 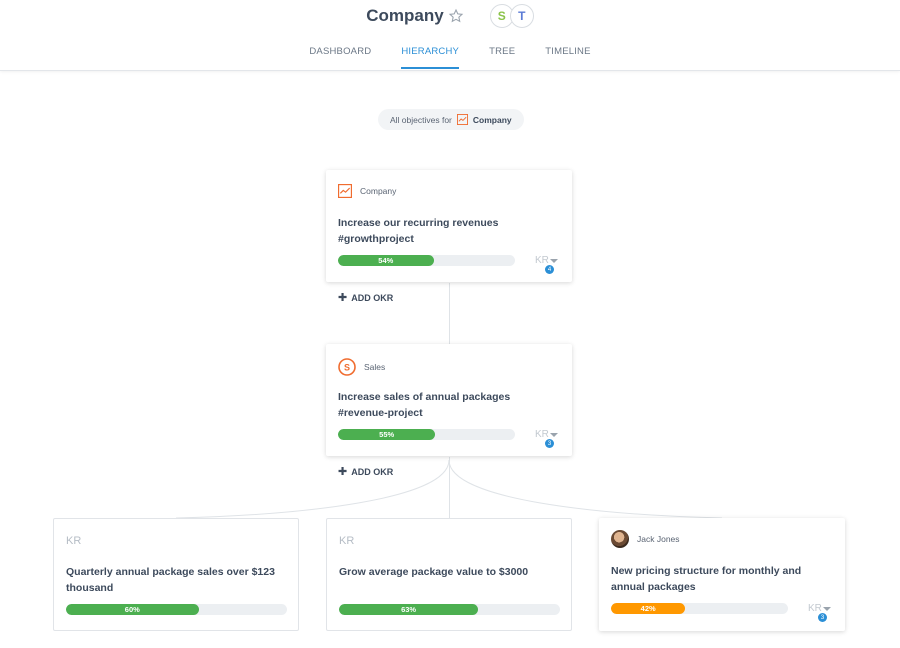 I want to click on company-chart-icon, so click(x=345, y=191).